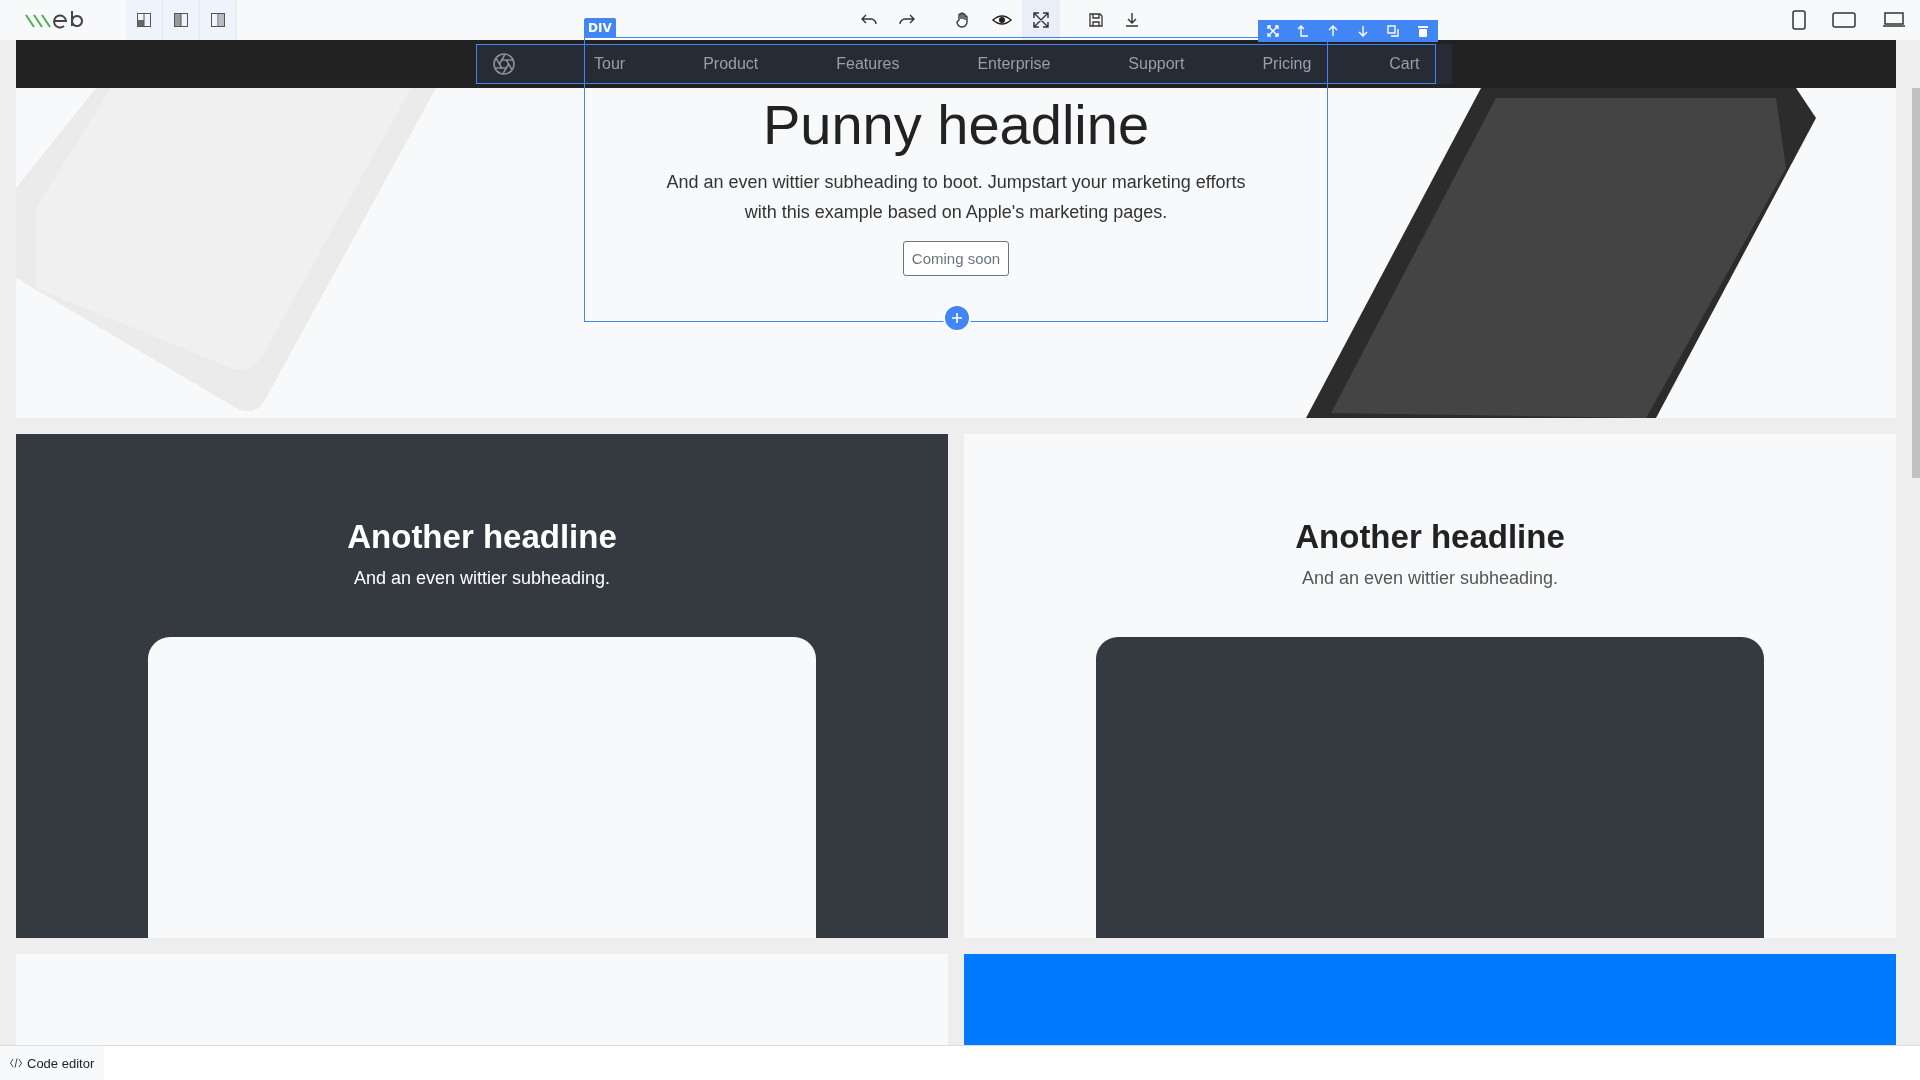 Image resolution: width=1920 pixels, height=1080 pixels. I want to click on save-icon, so click(1096, 20).